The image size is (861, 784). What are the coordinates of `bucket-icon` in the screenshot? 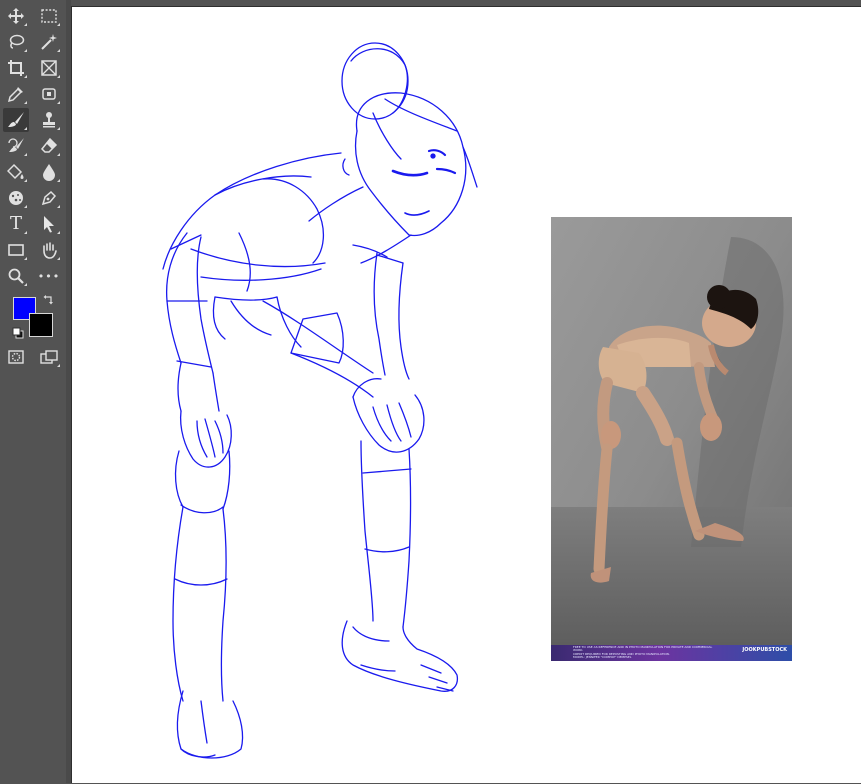 It's located at (15, 171).